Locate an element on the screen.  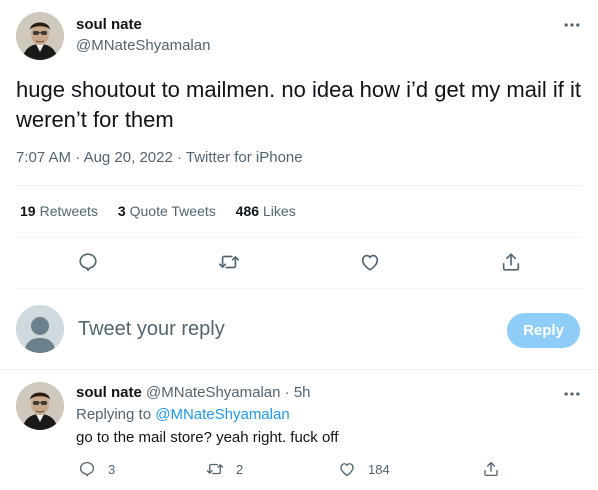
tweet-source: Twitter for iPhone is located at coordinates (244, 157).